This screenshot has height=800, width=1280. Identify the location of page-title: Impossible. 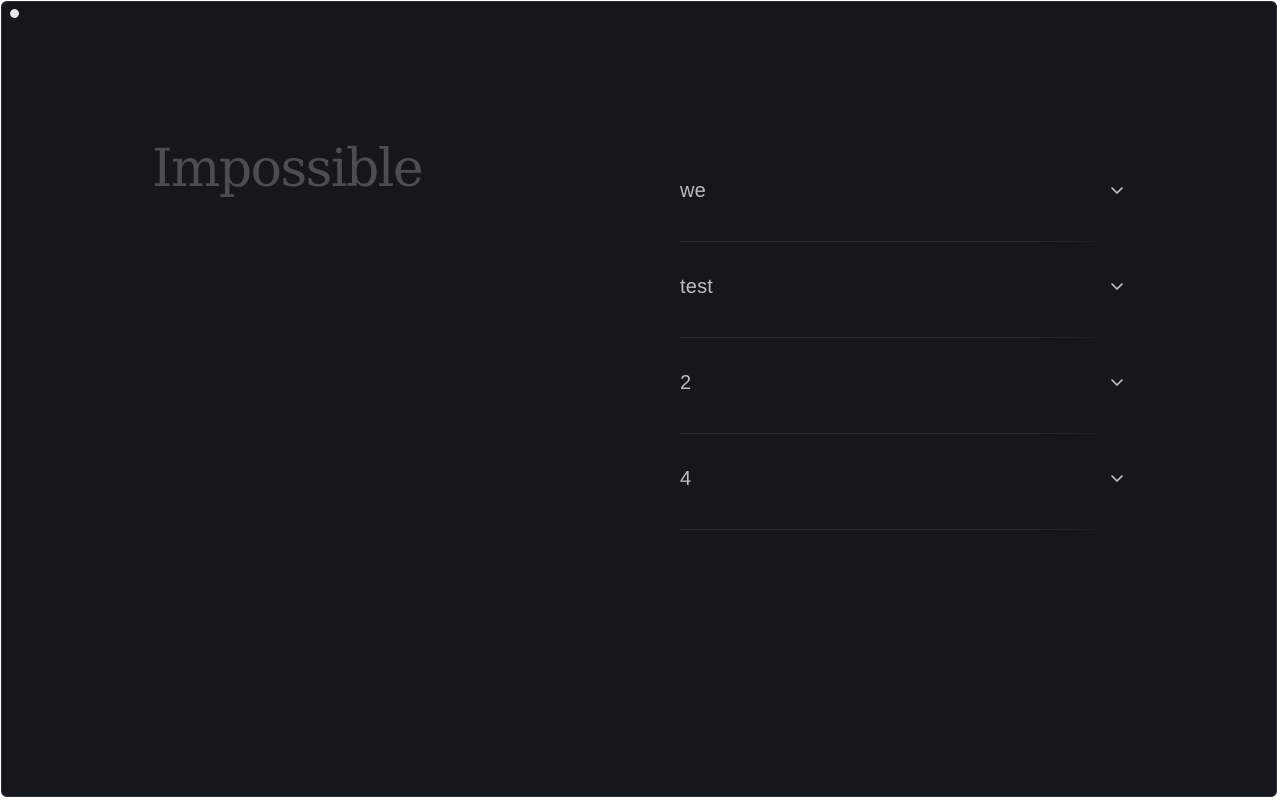
(288, 169).